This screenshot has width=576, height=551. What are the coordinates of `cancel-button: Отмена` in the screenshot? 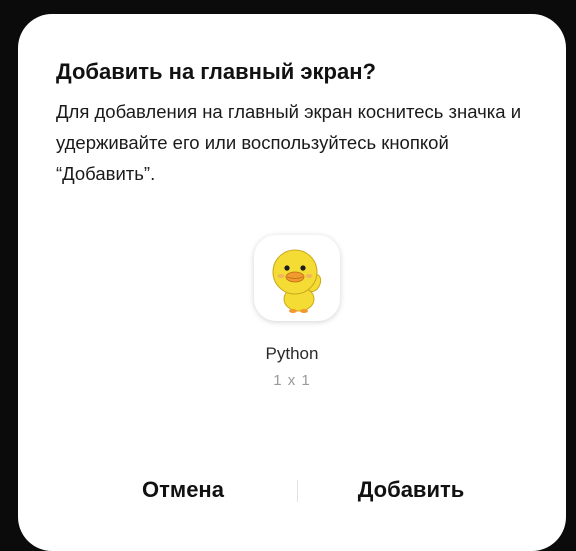 It's located at (183, 490).